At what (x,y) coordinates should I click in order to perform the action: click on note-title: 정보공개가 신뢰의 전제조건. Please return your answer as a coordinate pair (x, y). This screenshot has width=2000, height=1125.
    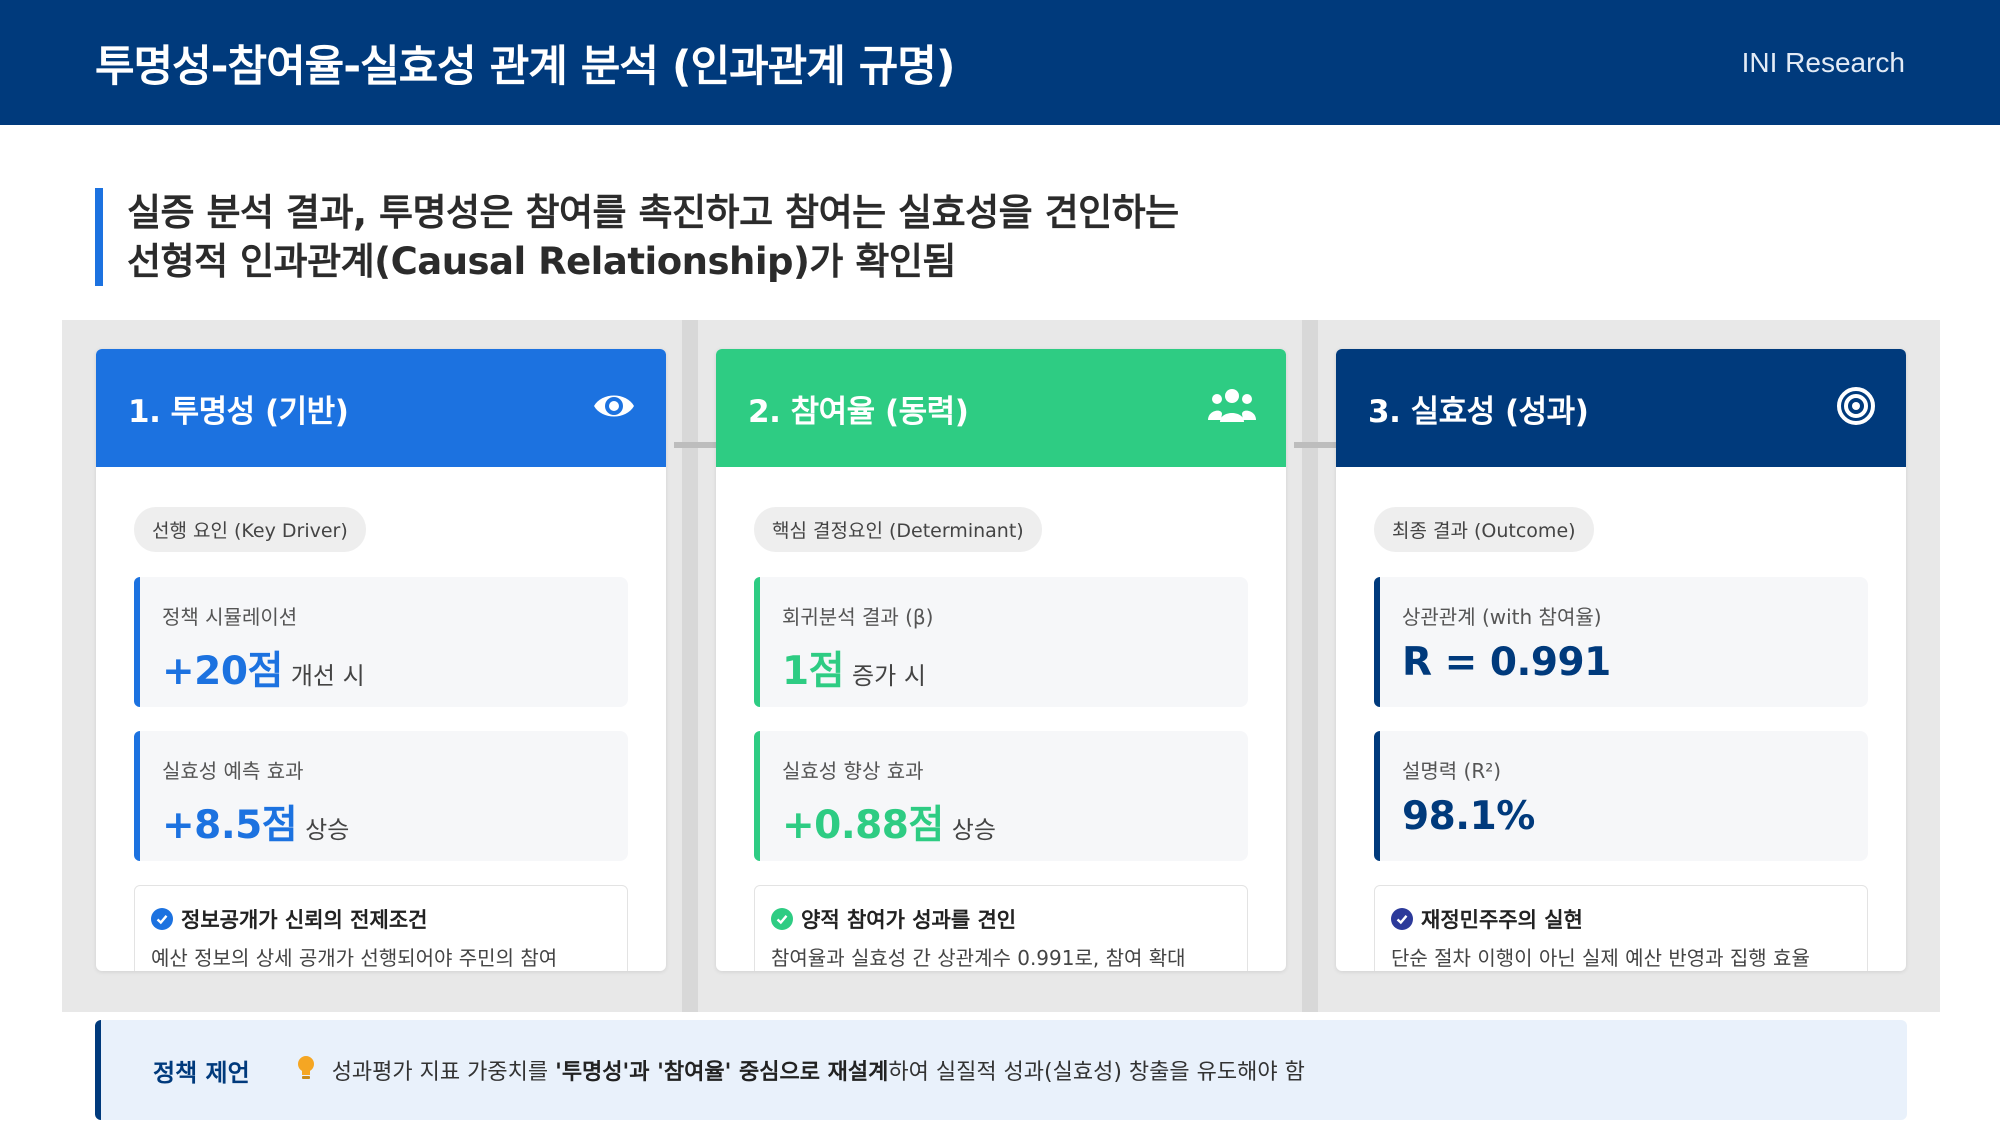
    Looking at the image, I should click on (304, 920).